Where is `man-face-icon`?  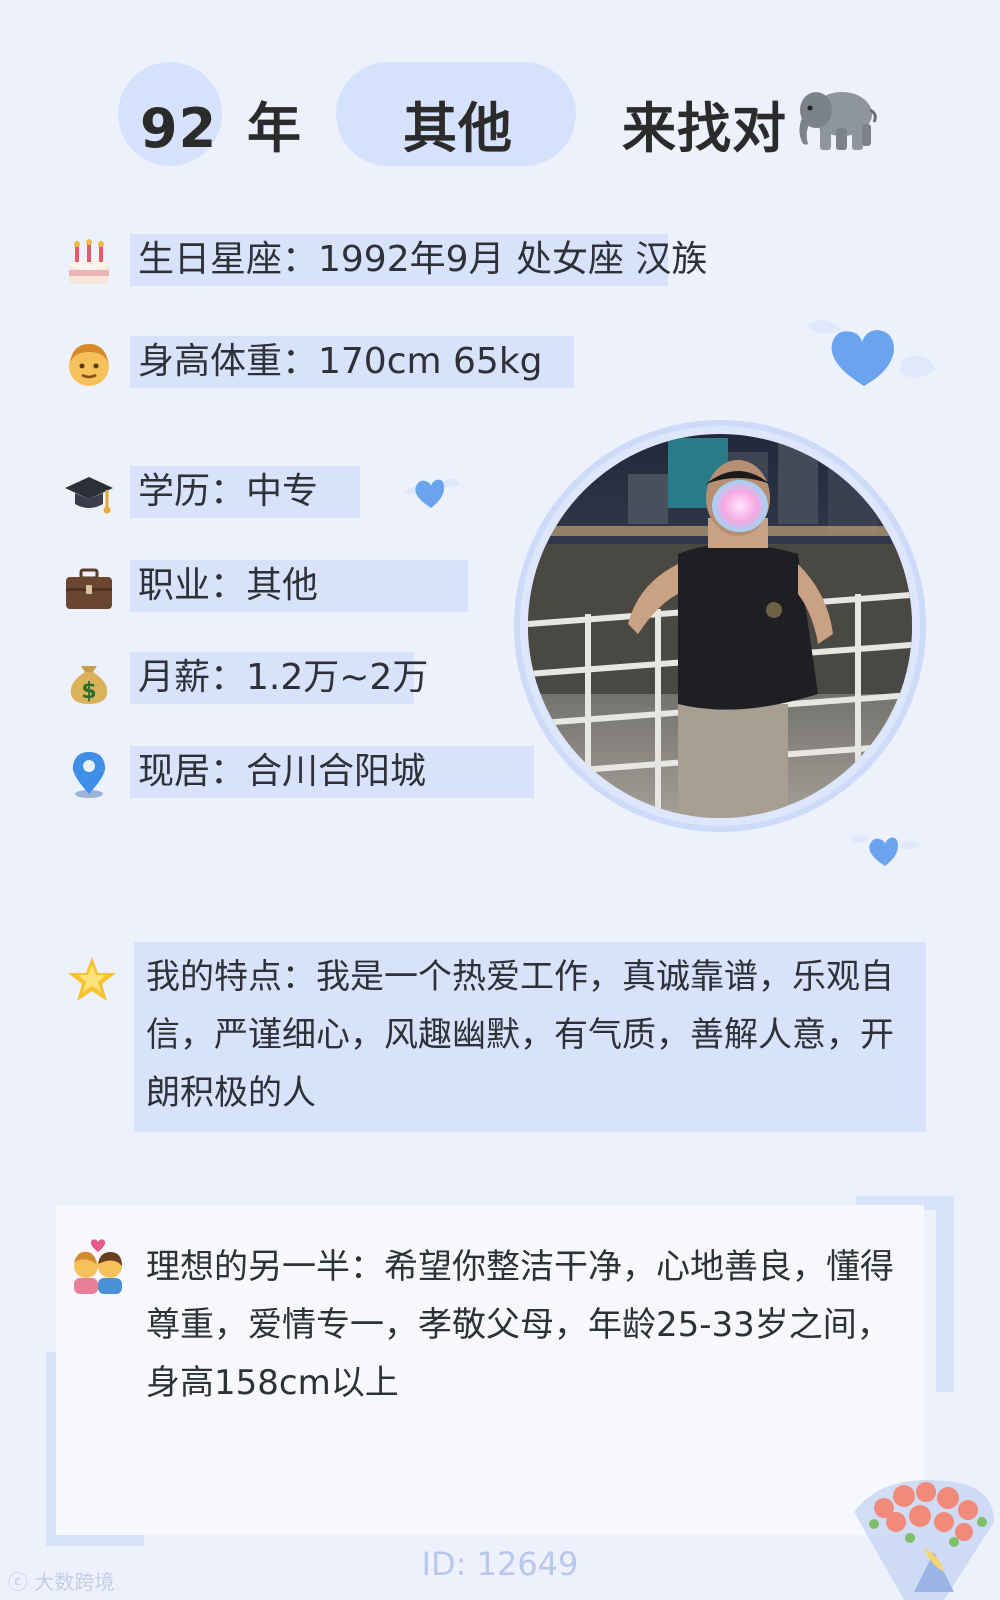 man-face-icon is located at coordinates (89, 365).